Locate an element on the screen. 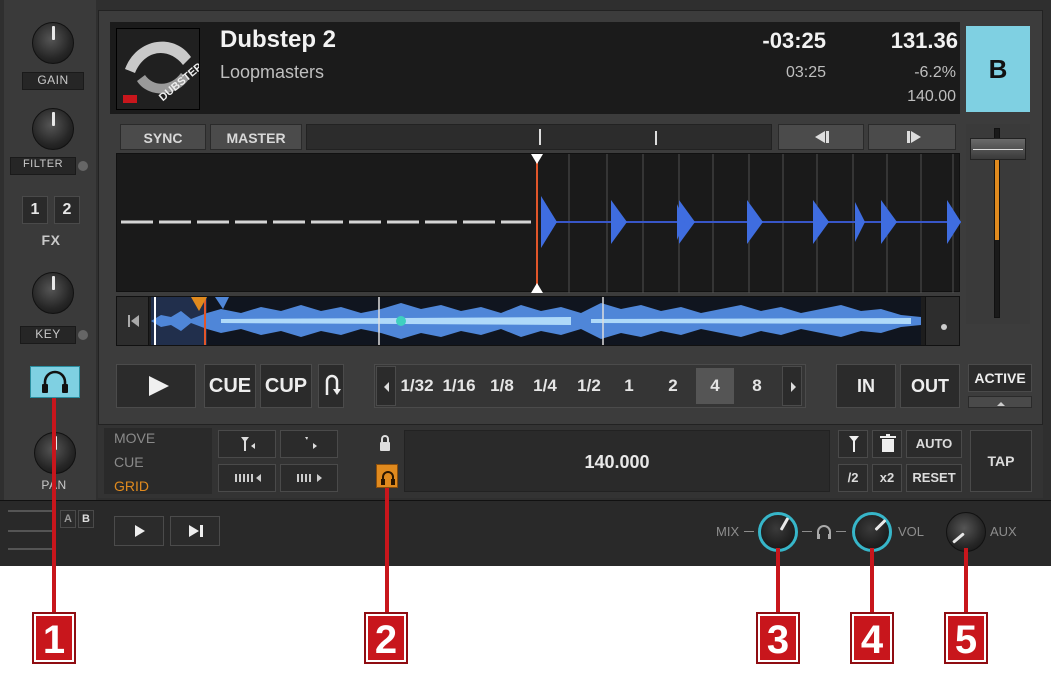 This screenshot has width=1051, height=679. aux-knob is located at coordinates (966, 532).